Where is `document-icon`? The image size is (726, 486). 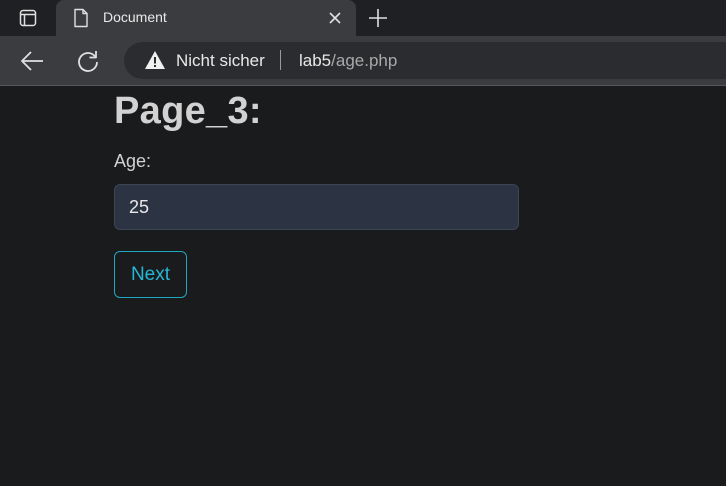
document-icon is located at coordinates (81, 18).